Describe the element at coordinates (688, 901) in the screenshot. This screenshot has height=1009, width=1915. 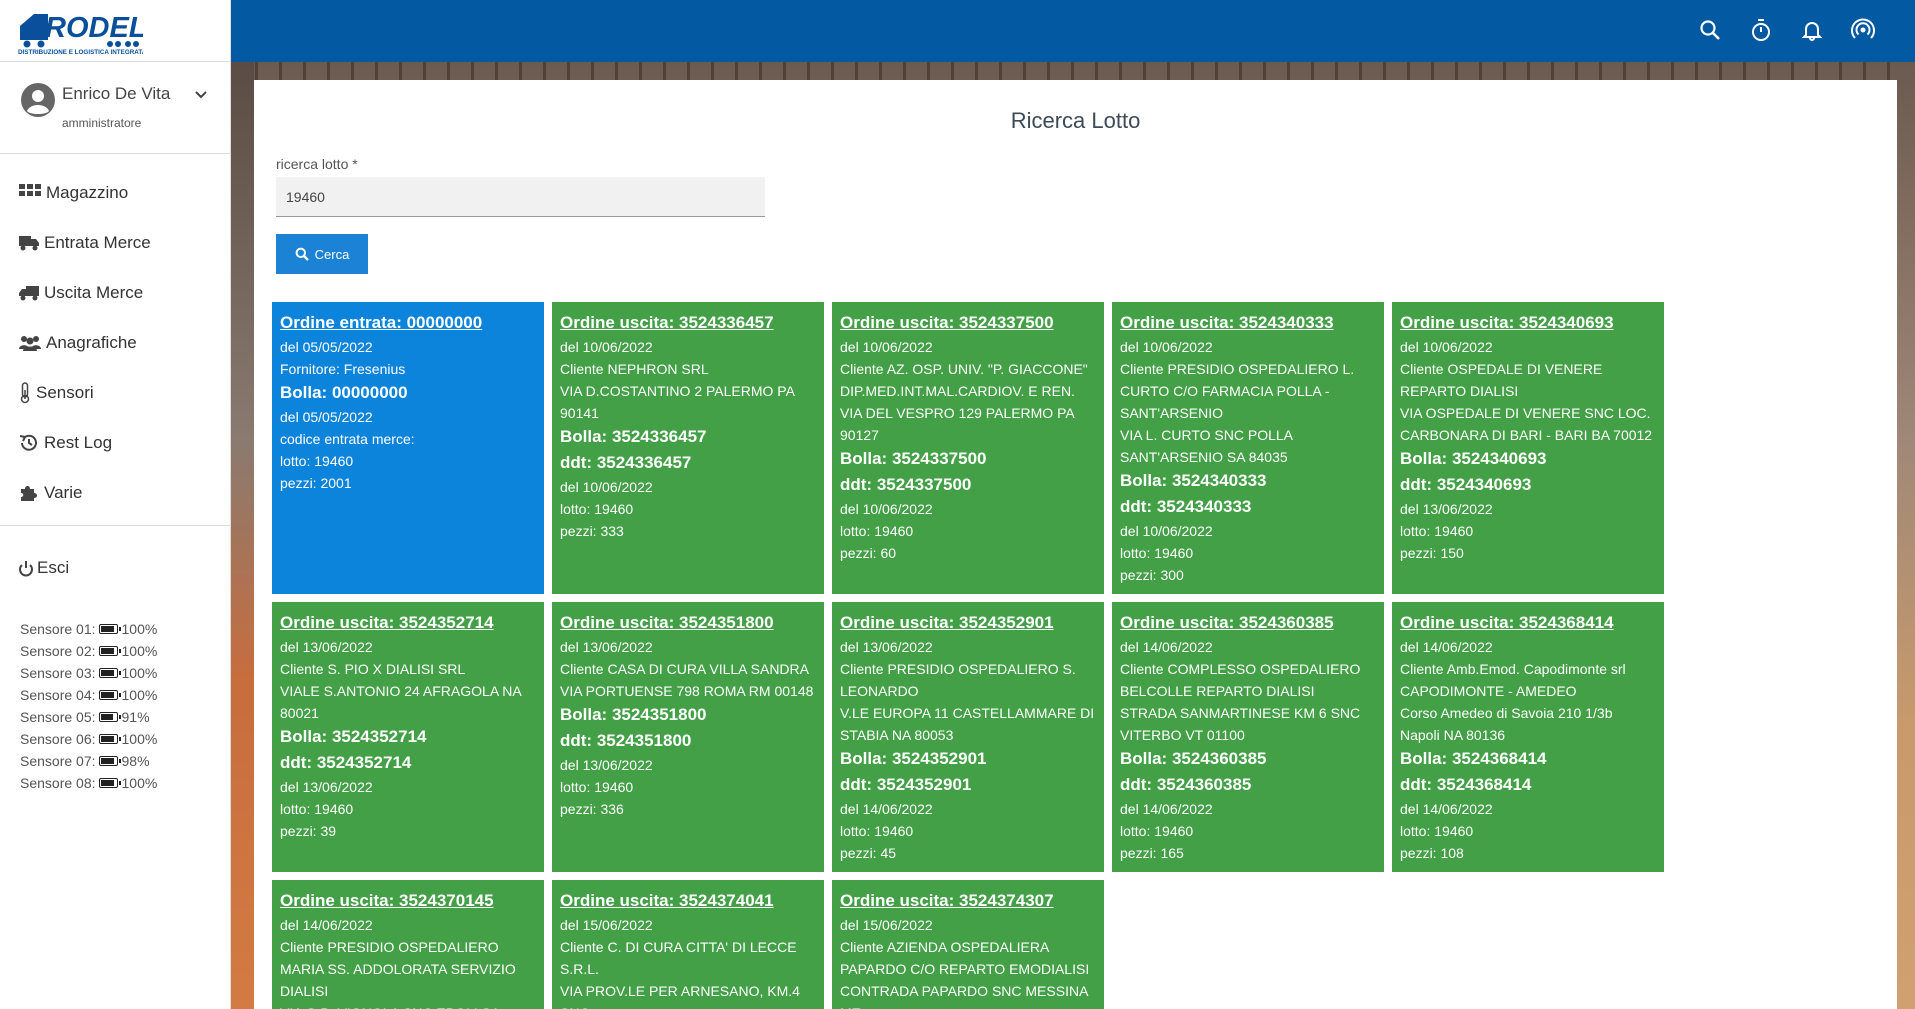
I see `order-title-link: Ordine uscita: 3524374041` at that location.